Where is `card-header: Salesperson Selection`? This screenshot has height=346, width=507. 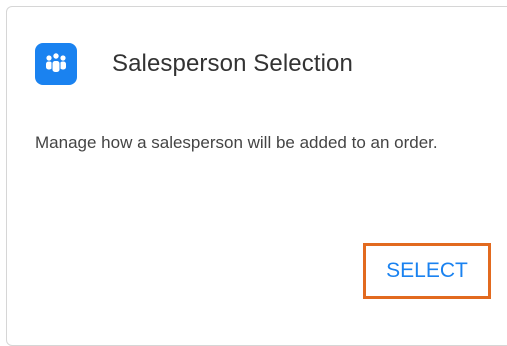 card-header: Salesperson Selection is located at coordinates (194, 64).